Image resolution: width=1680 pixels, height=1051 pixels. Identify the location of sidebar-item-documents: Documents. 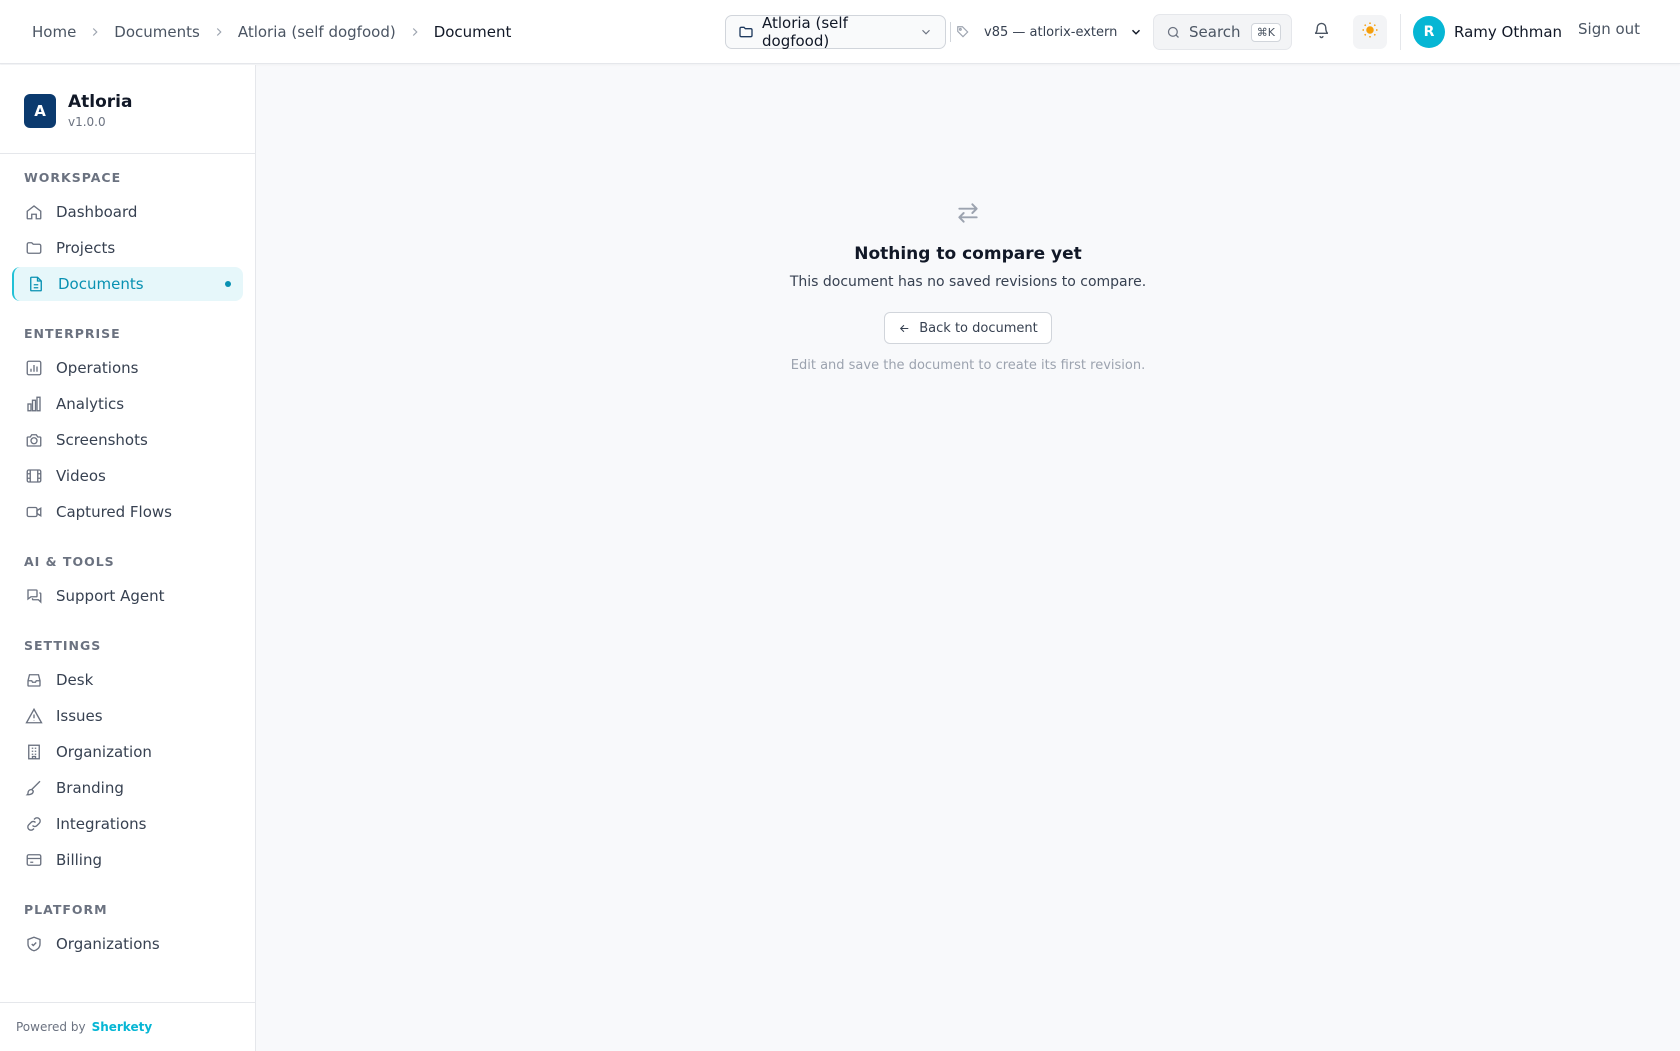
(127, 284).